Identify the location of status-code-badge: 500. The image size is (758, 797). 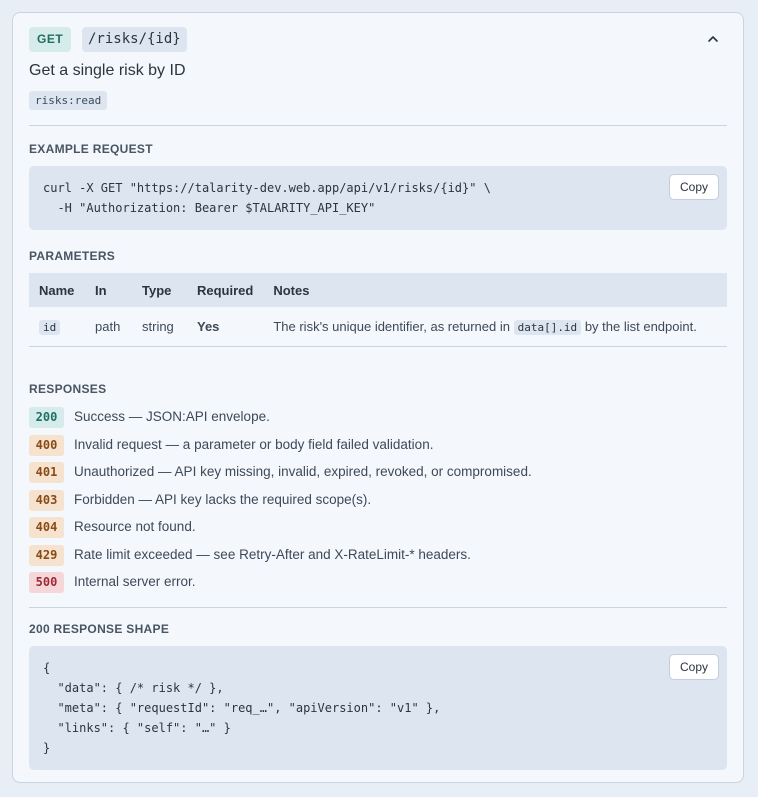
(46, 582).